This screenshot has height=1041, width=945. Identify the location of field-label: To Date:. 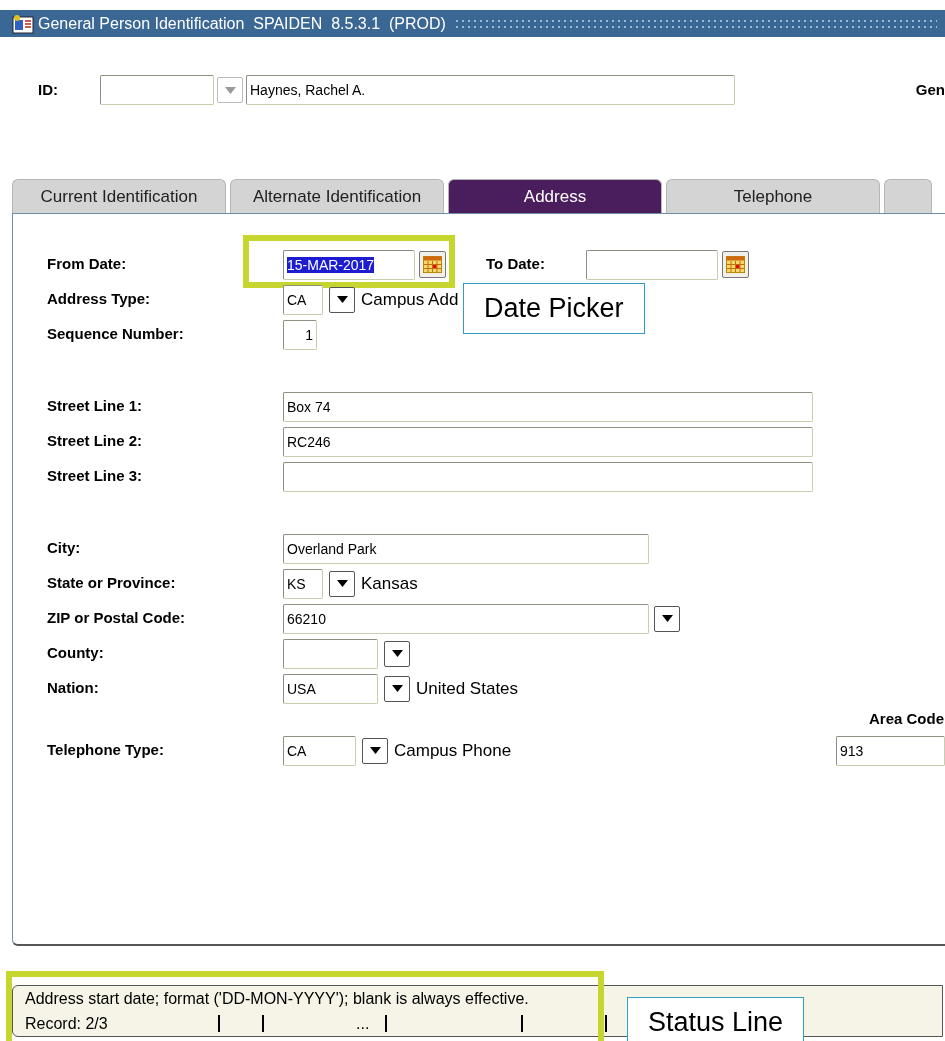
(516, 264).